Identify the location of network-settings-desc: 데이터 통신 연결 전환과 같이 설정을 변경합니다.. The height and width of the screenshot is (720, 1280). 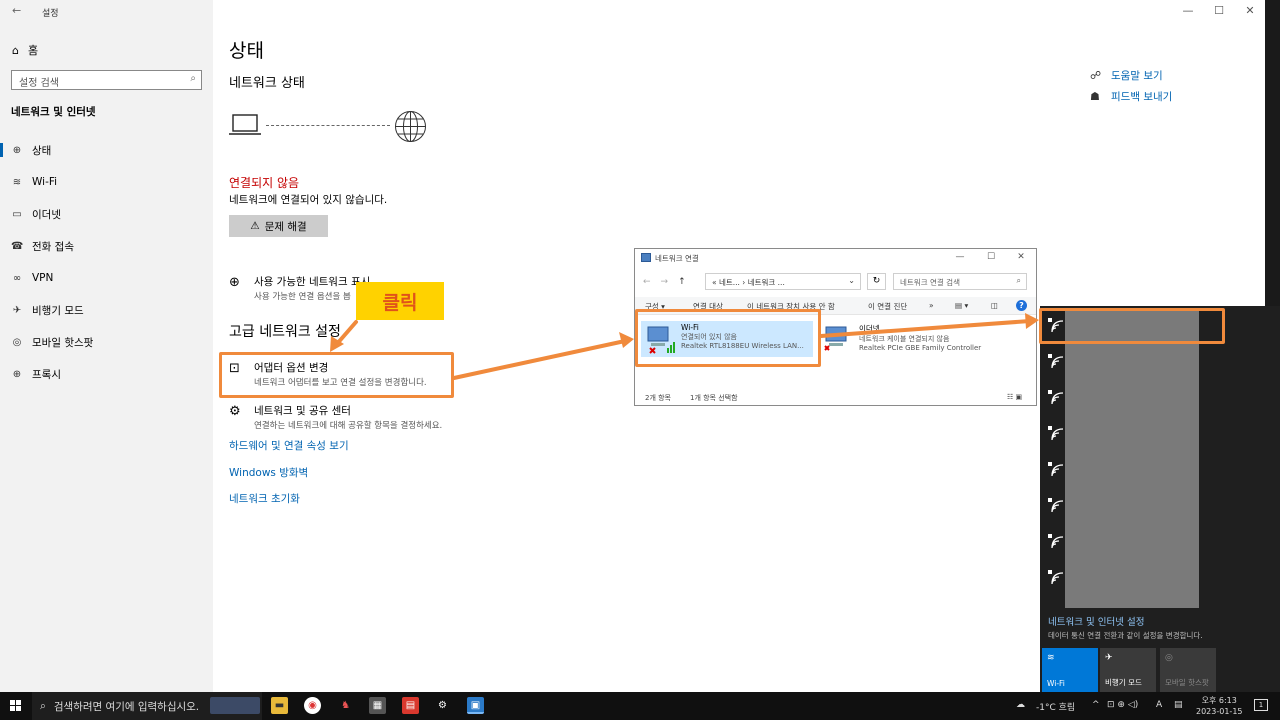
(1125, 635).